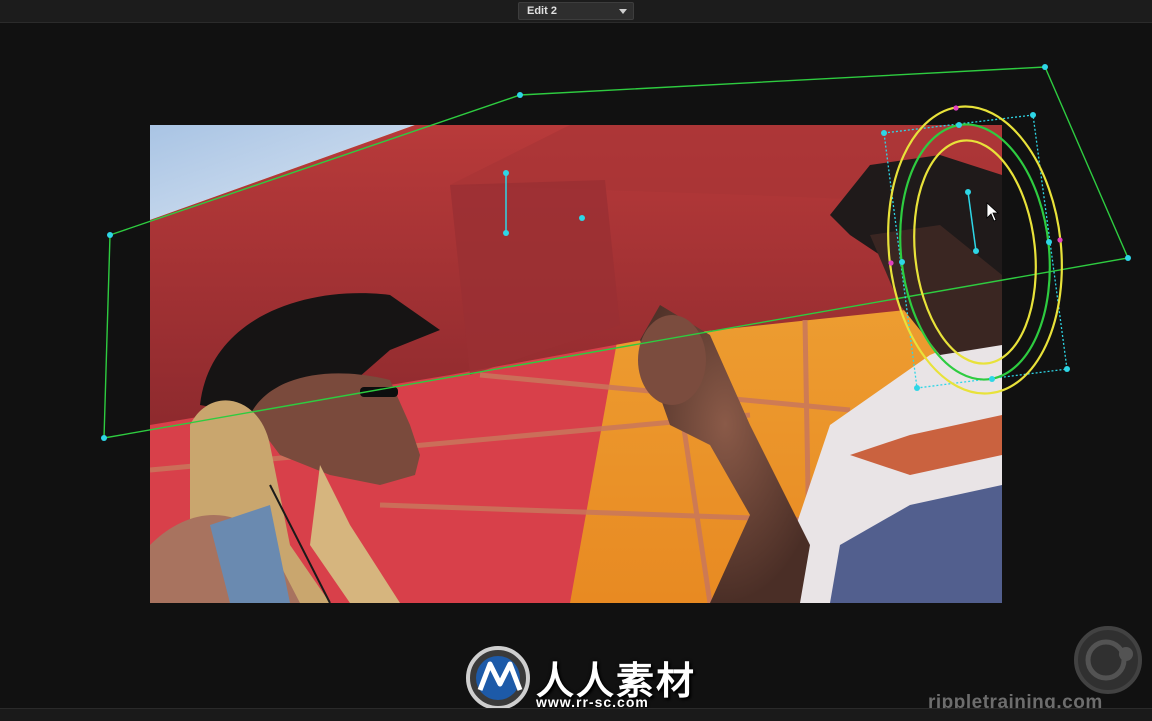  I want to click on rr-sc-logo, so click(498, 678).